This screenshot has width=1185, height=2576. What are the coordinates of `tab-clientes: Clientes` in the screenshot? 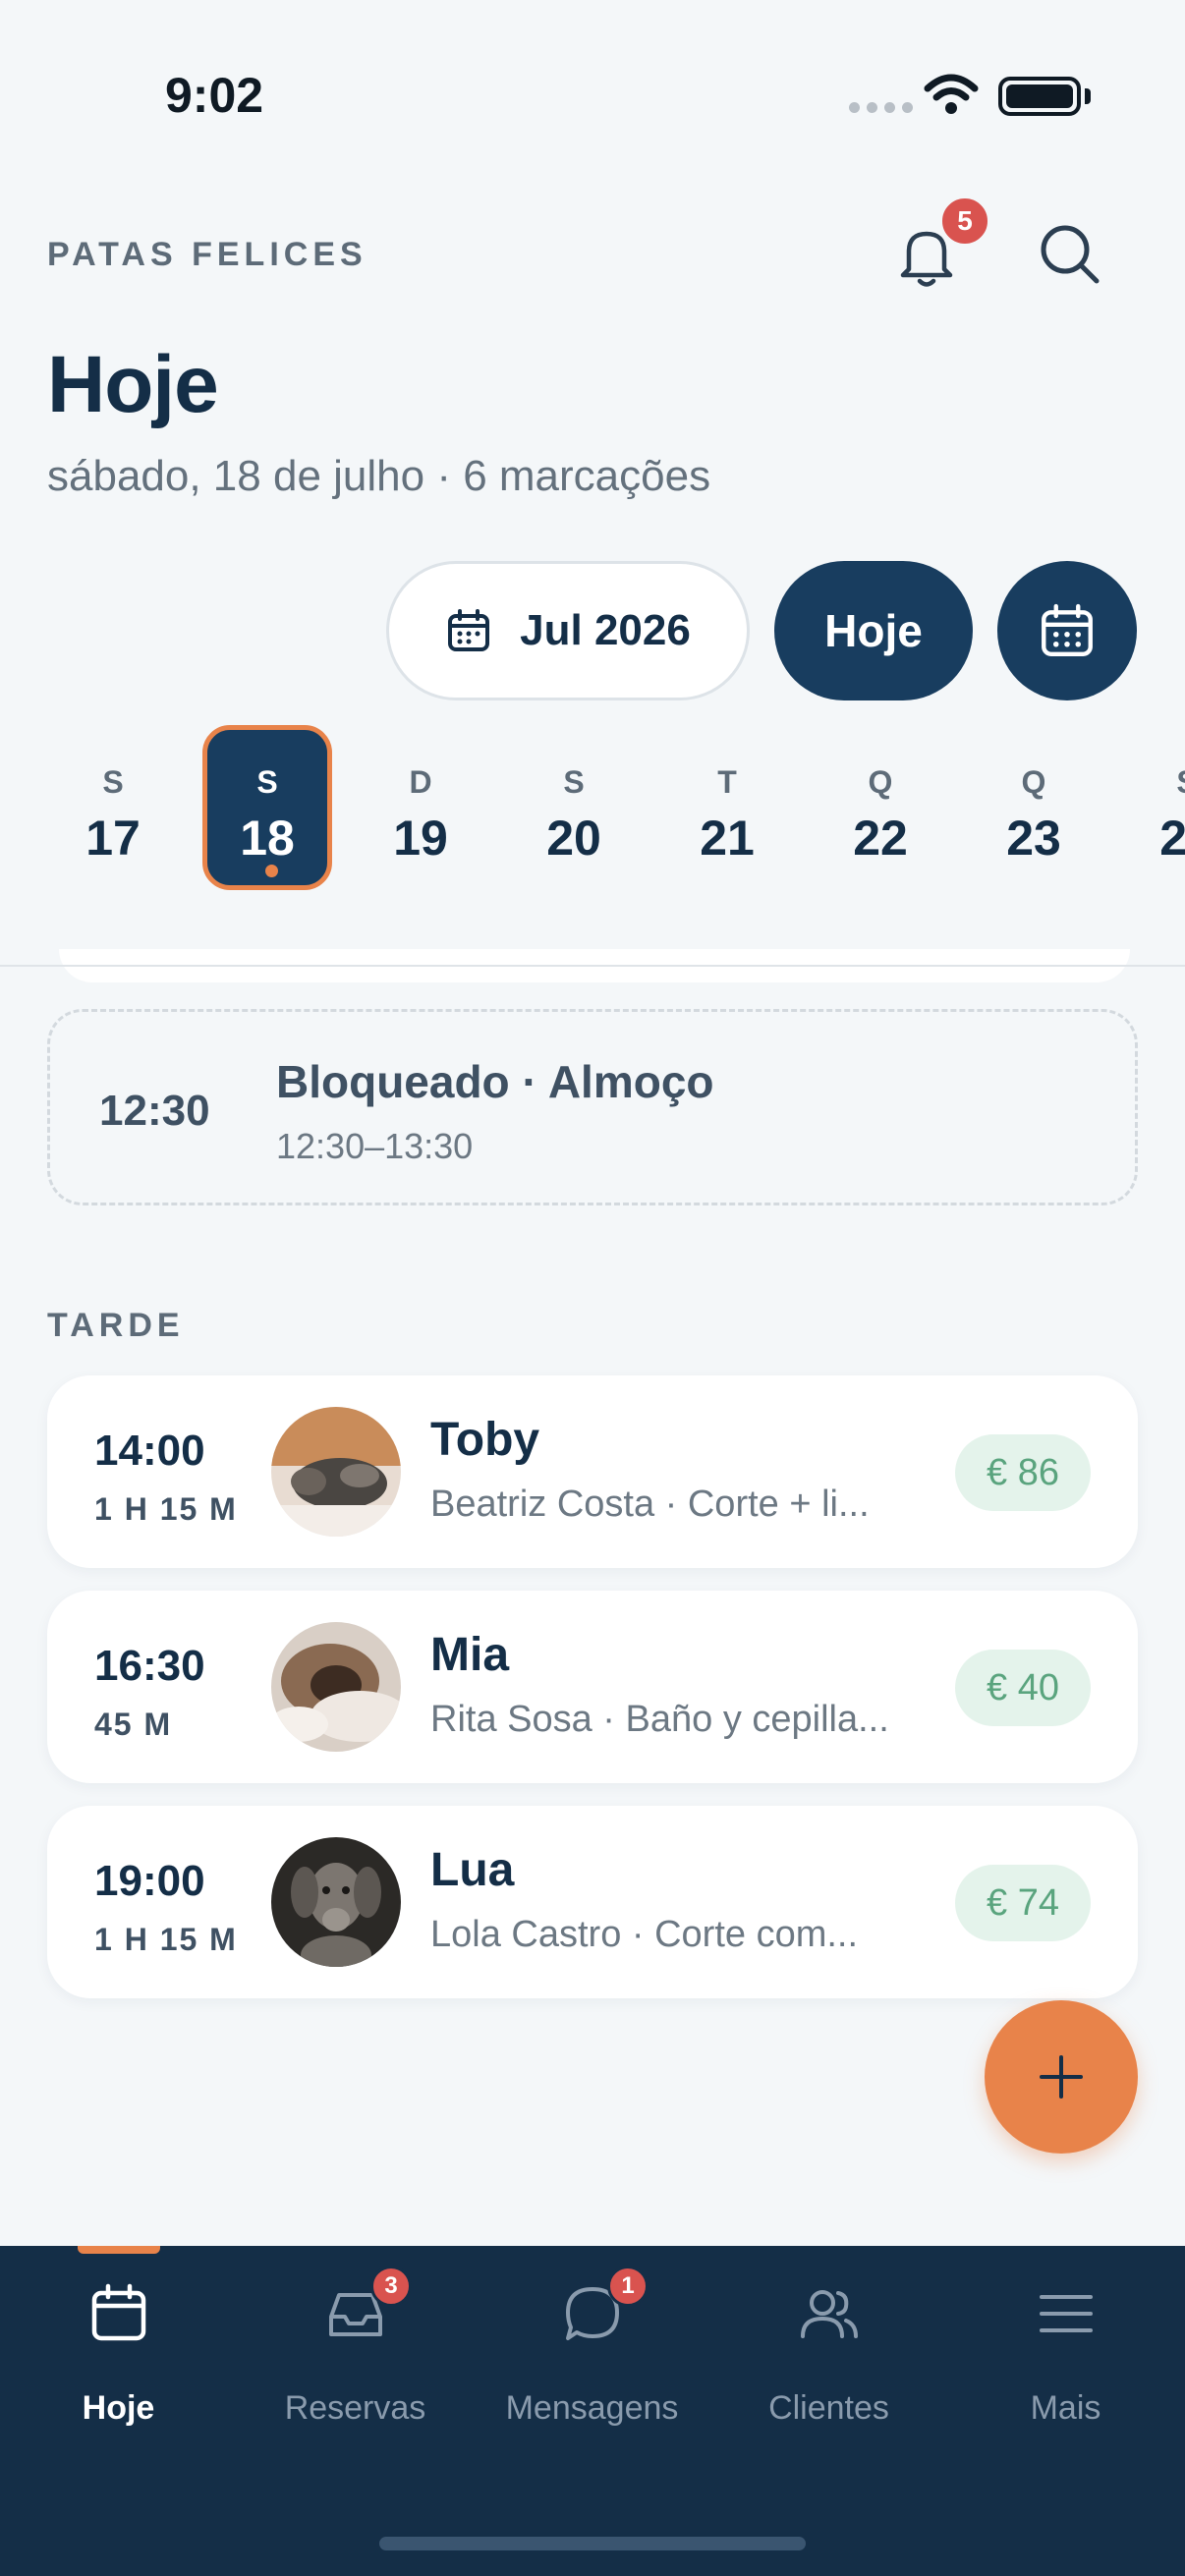 It's located at (829, 2344).